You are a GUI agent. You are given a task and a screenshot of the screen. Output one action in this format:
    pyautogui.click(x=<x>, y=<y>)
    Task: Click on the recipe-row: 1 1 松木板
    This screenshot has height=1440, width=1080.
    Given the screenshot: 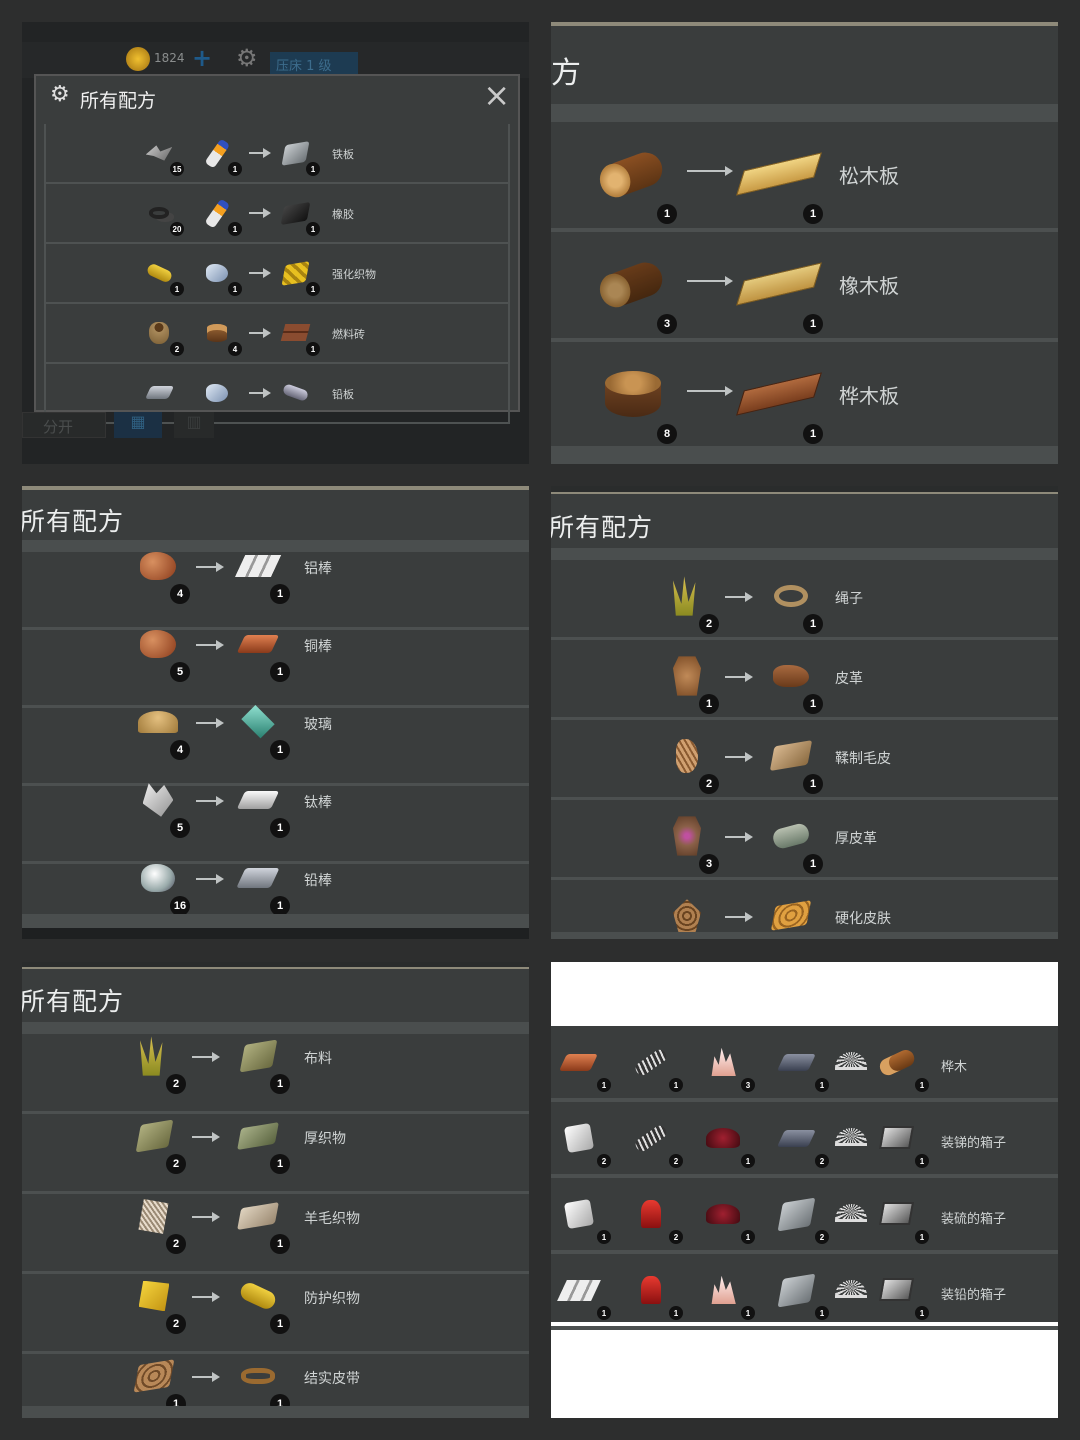 What is the action you would take?
    pyautogui.click(x=804, y=177)
    